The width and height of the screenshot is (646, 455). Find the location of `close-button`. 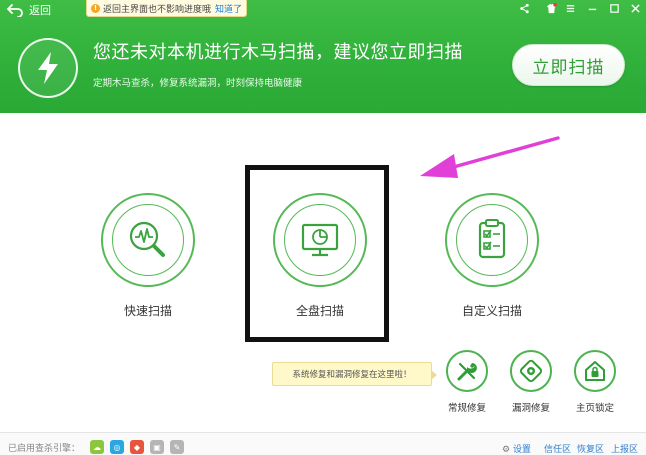

close-button is located at coordinates (635, 8).